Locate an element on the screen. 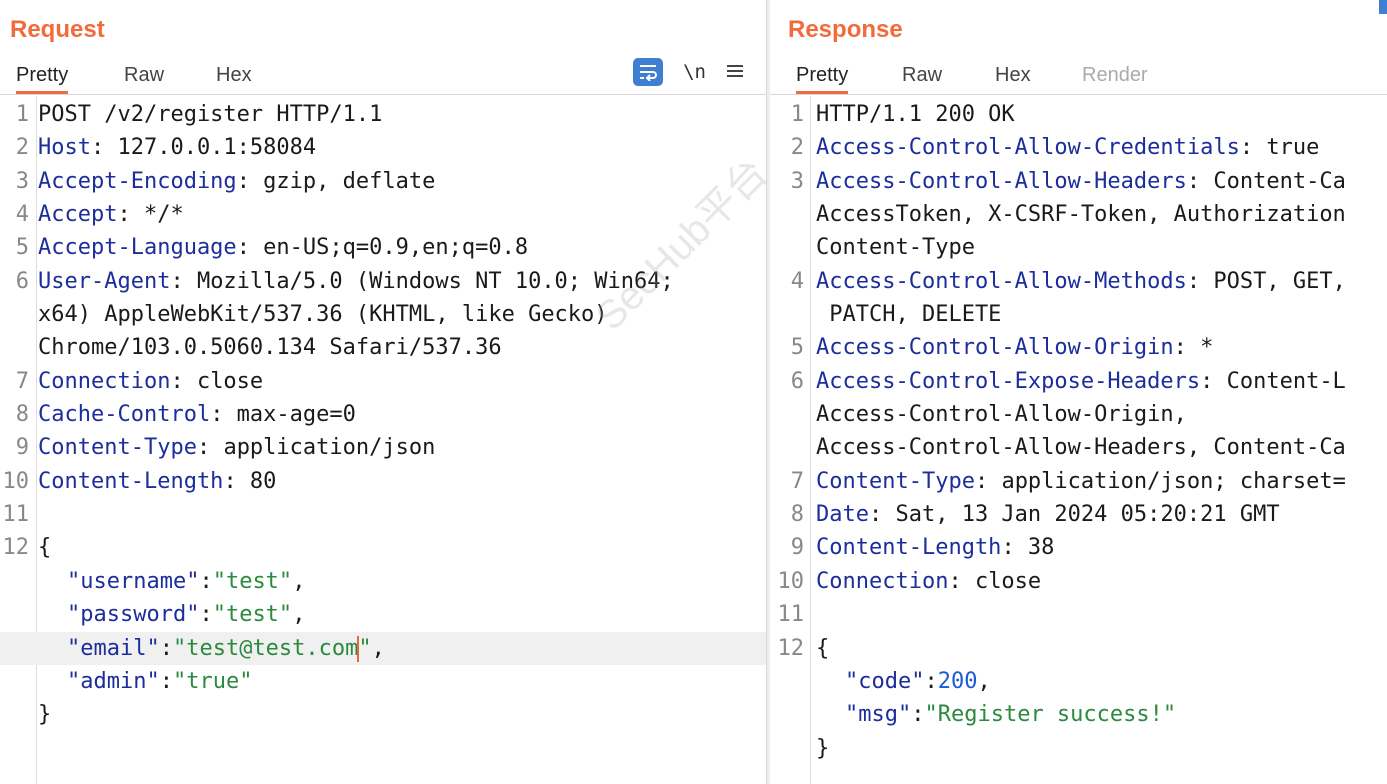  code-token: : POST, GET, is located at coordinates (1266, 281).